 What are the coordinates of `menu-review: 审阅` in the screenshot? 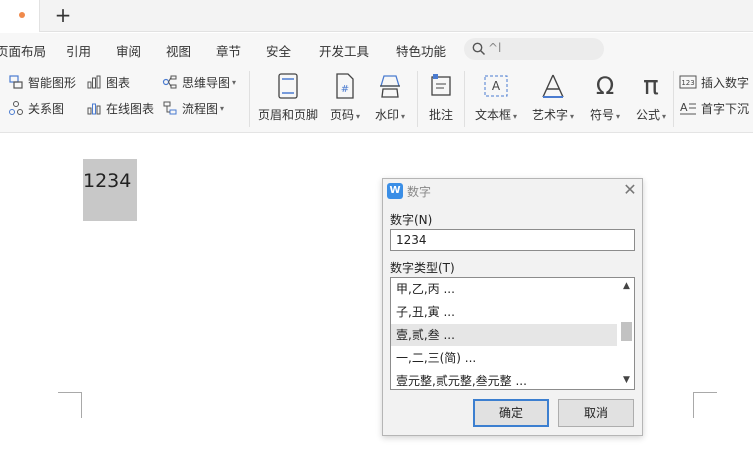 It's located at (128, 50).